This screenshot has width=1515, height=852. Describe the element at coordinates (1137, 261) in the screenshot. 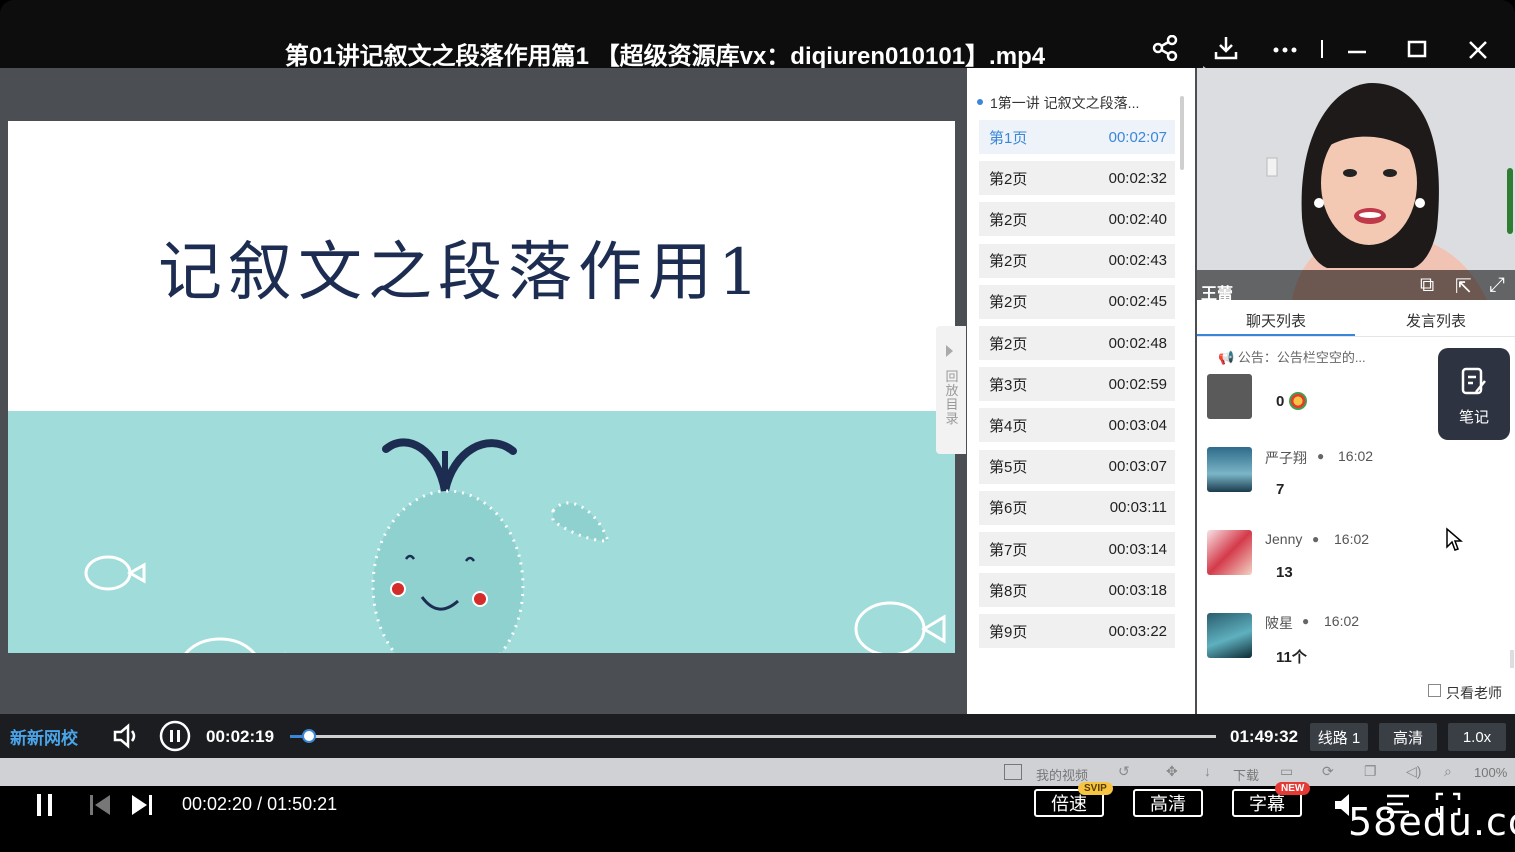

I see `catalog-time: 00:02:43` at that location.